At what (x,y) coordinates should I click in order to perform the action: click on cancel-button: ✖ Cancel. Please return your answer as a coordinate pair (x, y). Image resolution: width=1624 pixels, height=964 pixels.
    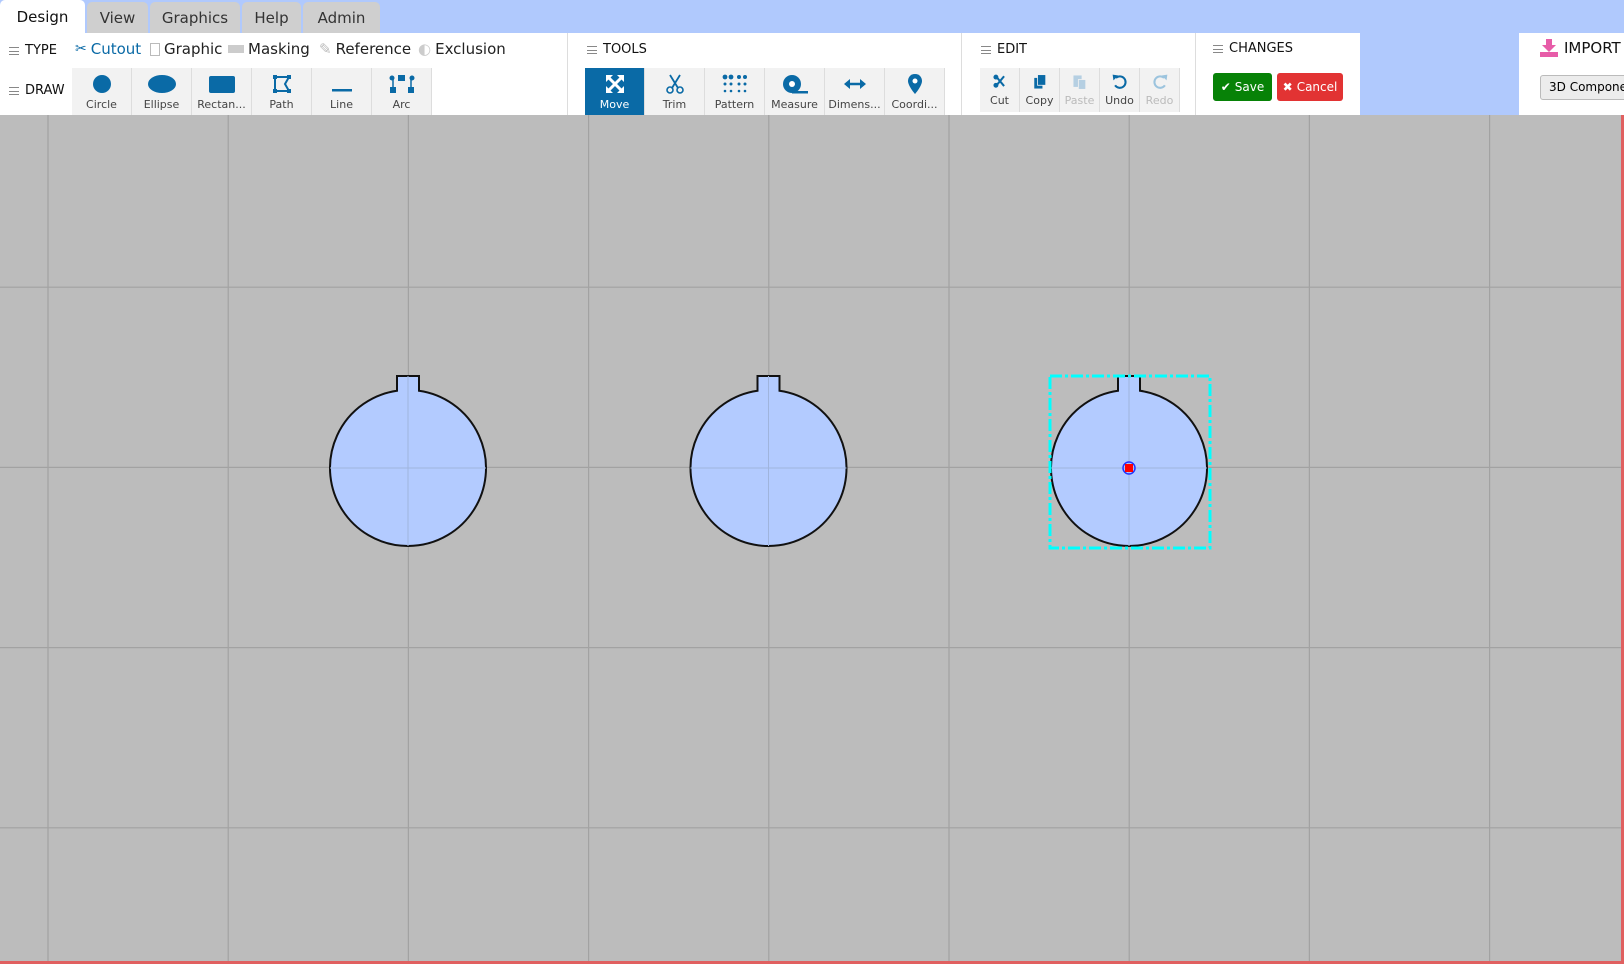
    Looking at the image, I should click on (1310, 87).